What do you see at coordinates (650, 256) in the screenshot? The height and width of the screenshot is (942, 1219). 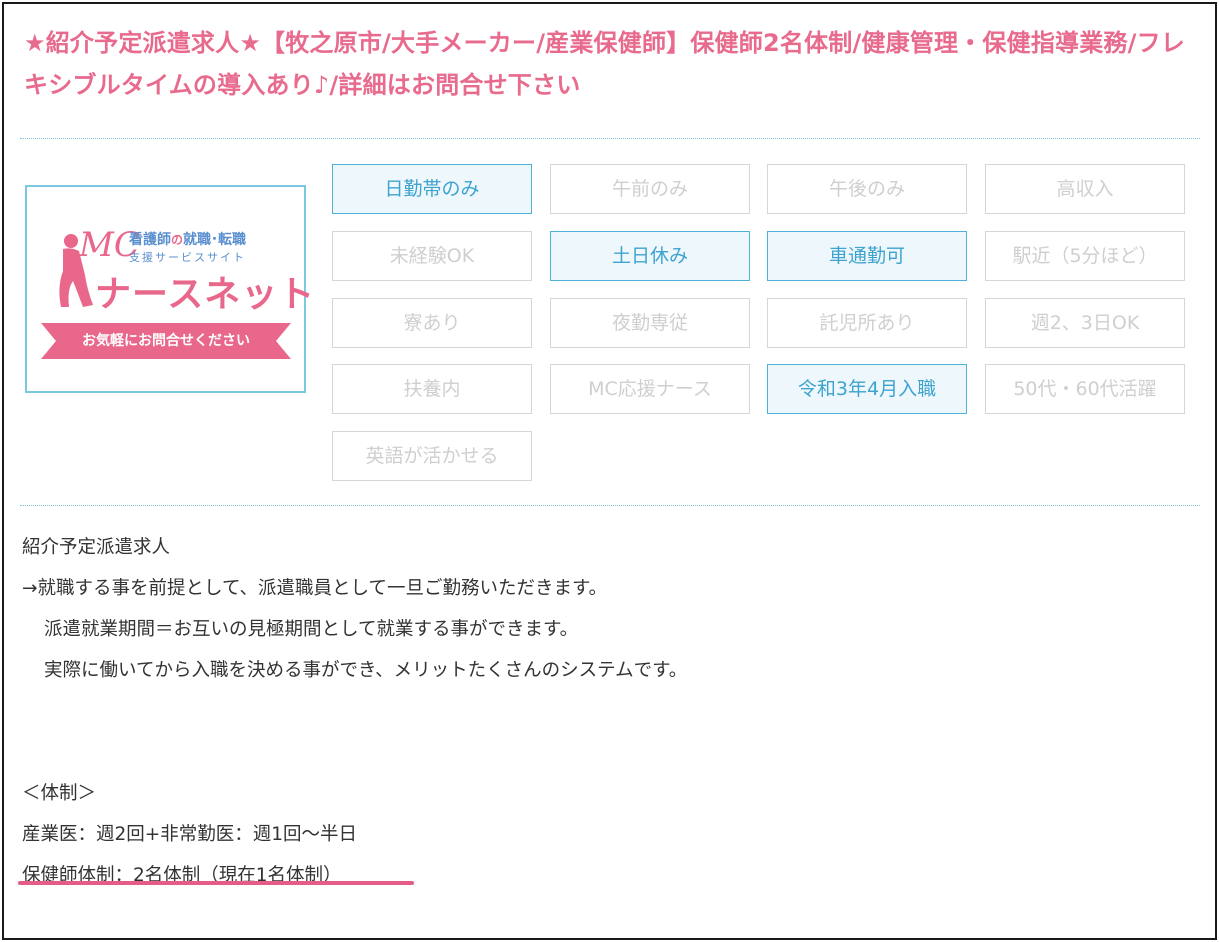 I see `tag-weekends-off: 土日休み` at bounding box center [650, 256].